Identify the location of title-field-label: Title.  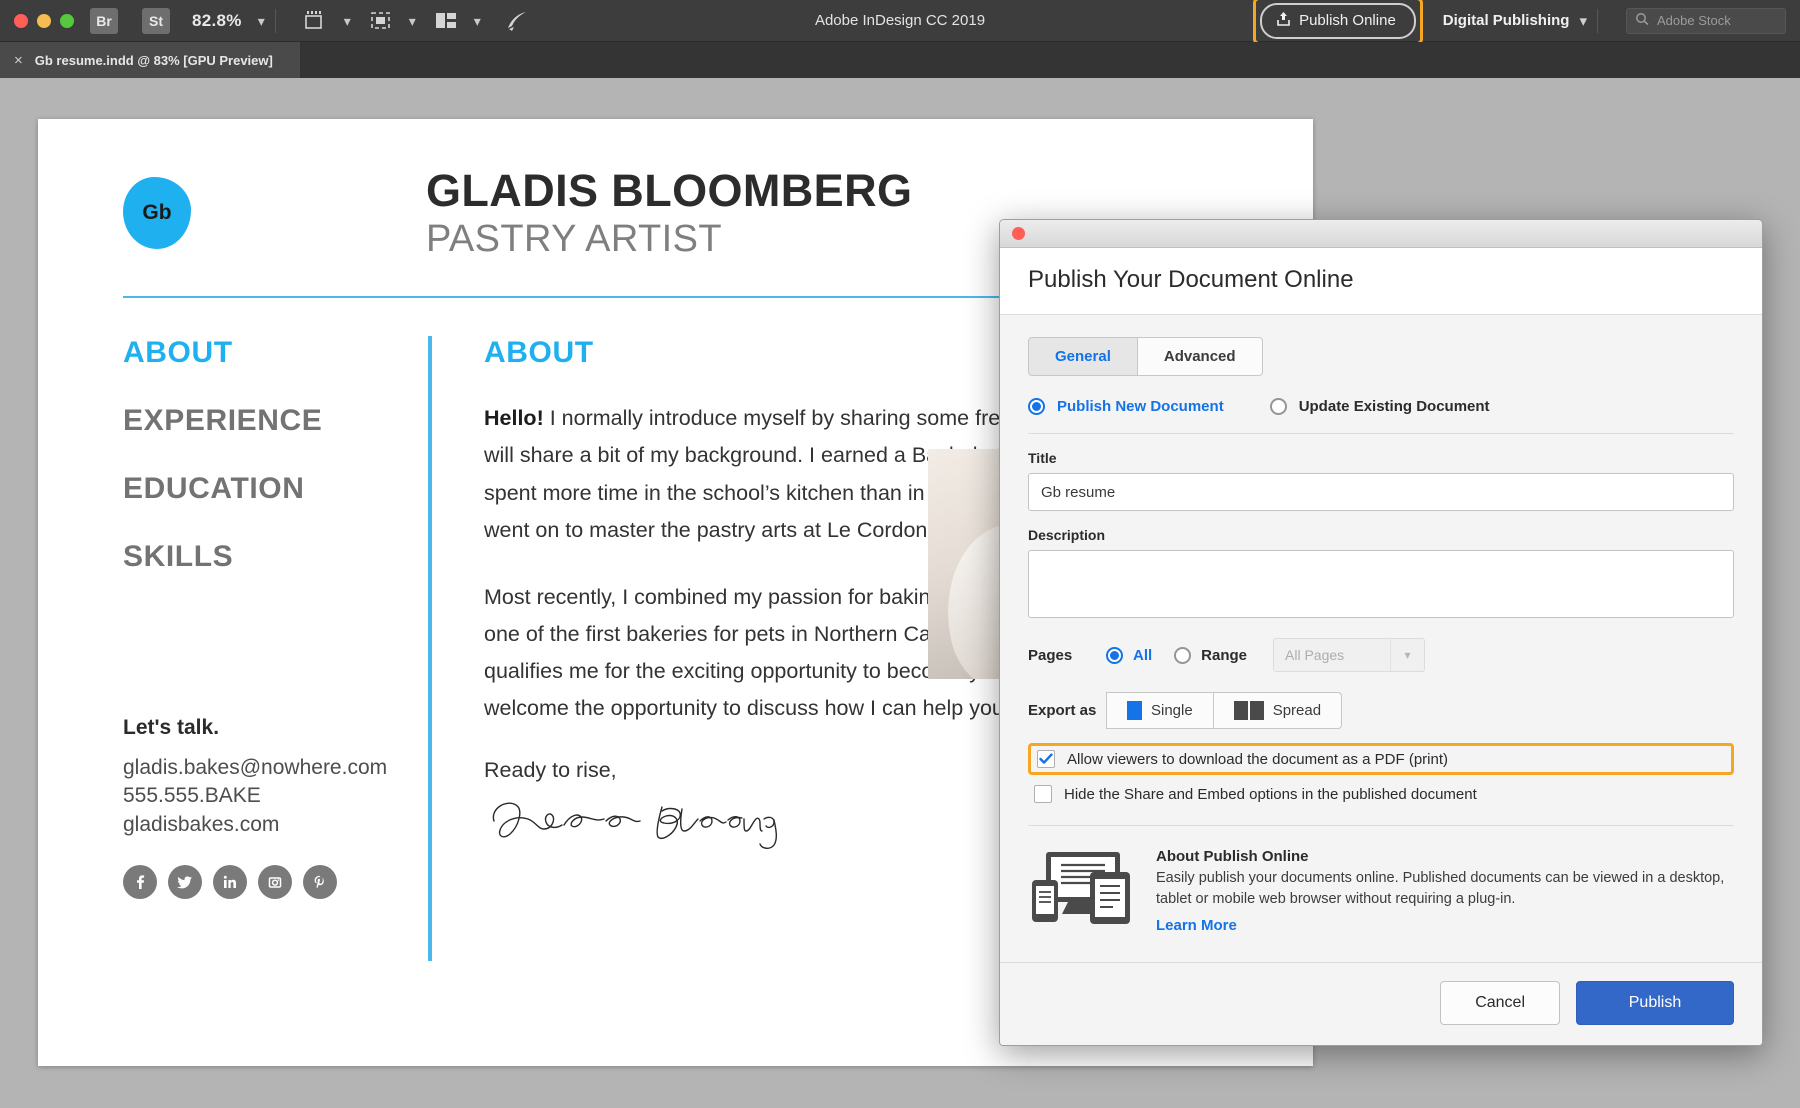
(1042, 458).